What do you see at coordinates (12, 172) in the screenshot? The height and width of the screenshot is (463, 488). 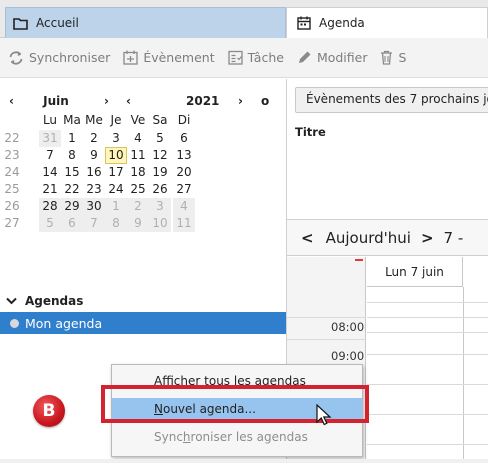 I see `week-number: 24` at bounding box center [12, 172].